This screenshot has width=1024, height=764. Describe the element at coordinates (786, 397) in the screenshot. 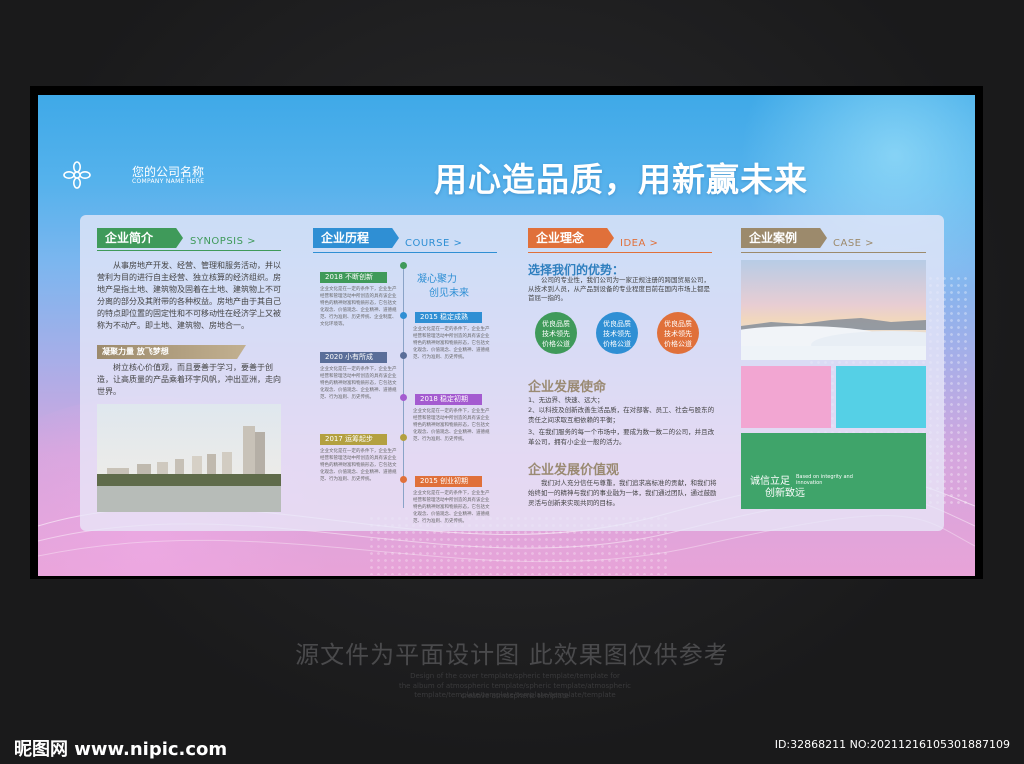

I see `case-block-pink` at that location.